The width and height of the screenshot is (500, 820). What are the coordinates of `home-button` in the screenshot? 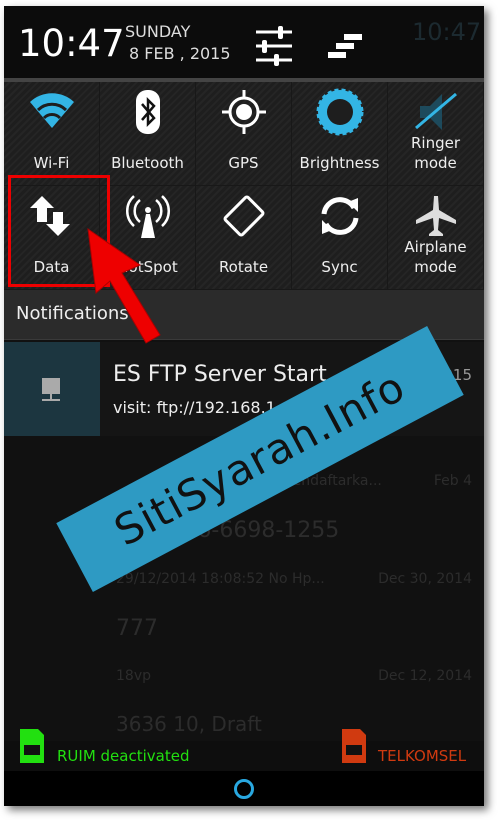 It's located at (244, 789).